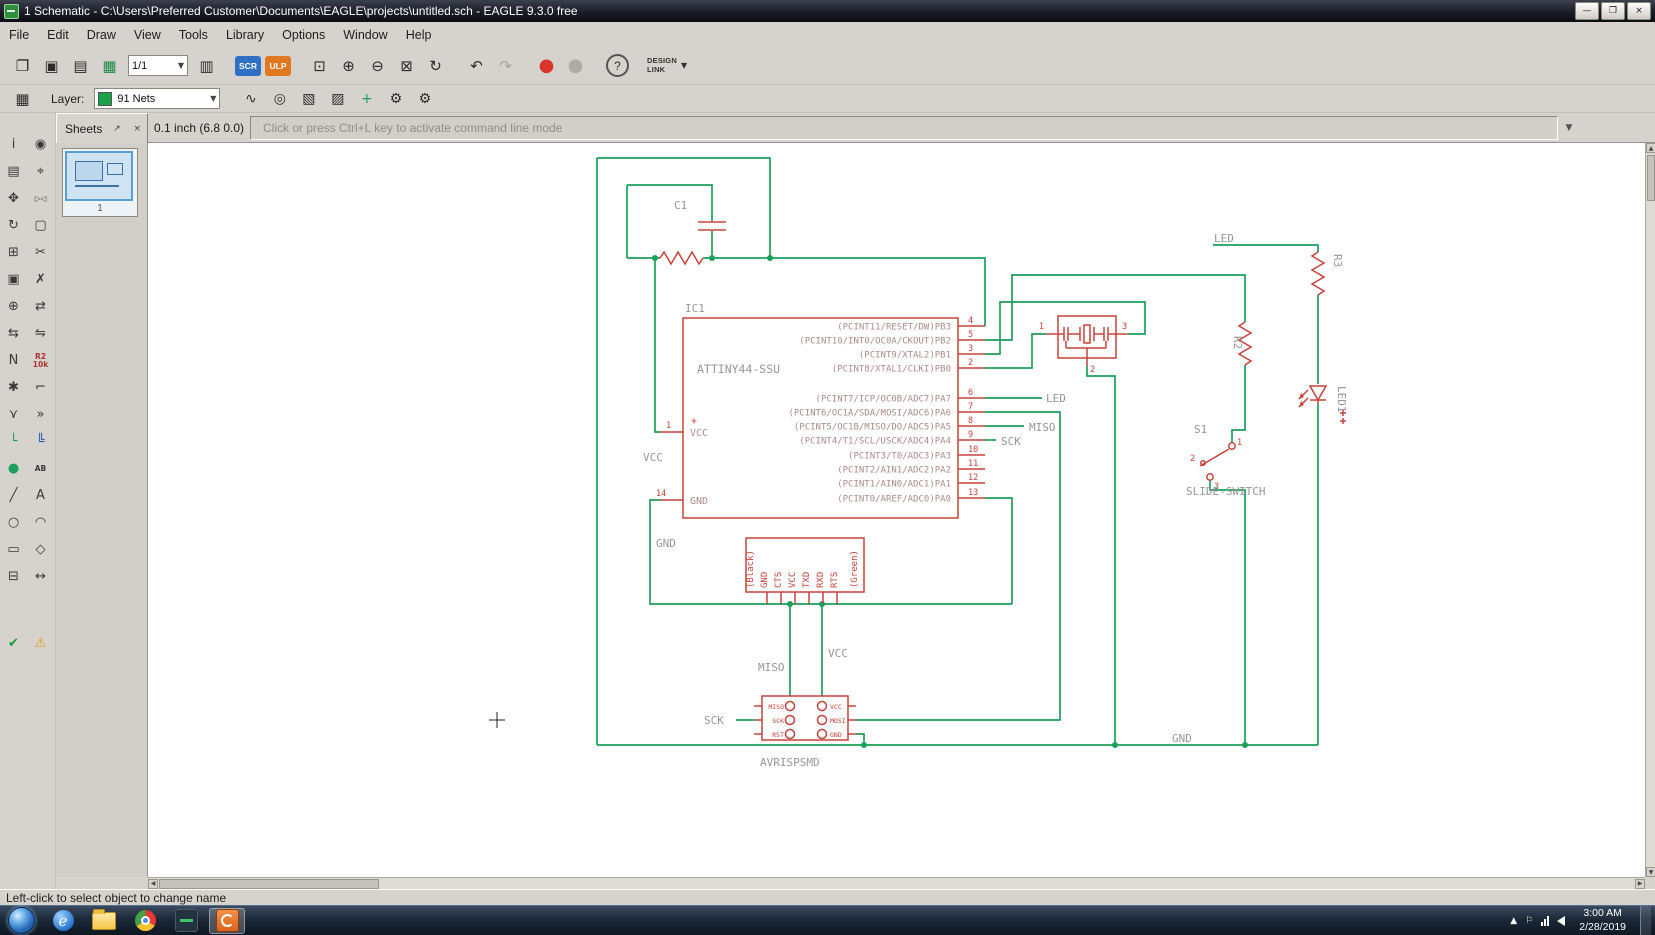 The width and height of the screenshot is (1655, 935). I want to click on open-button: ❐, so click(22, 65).